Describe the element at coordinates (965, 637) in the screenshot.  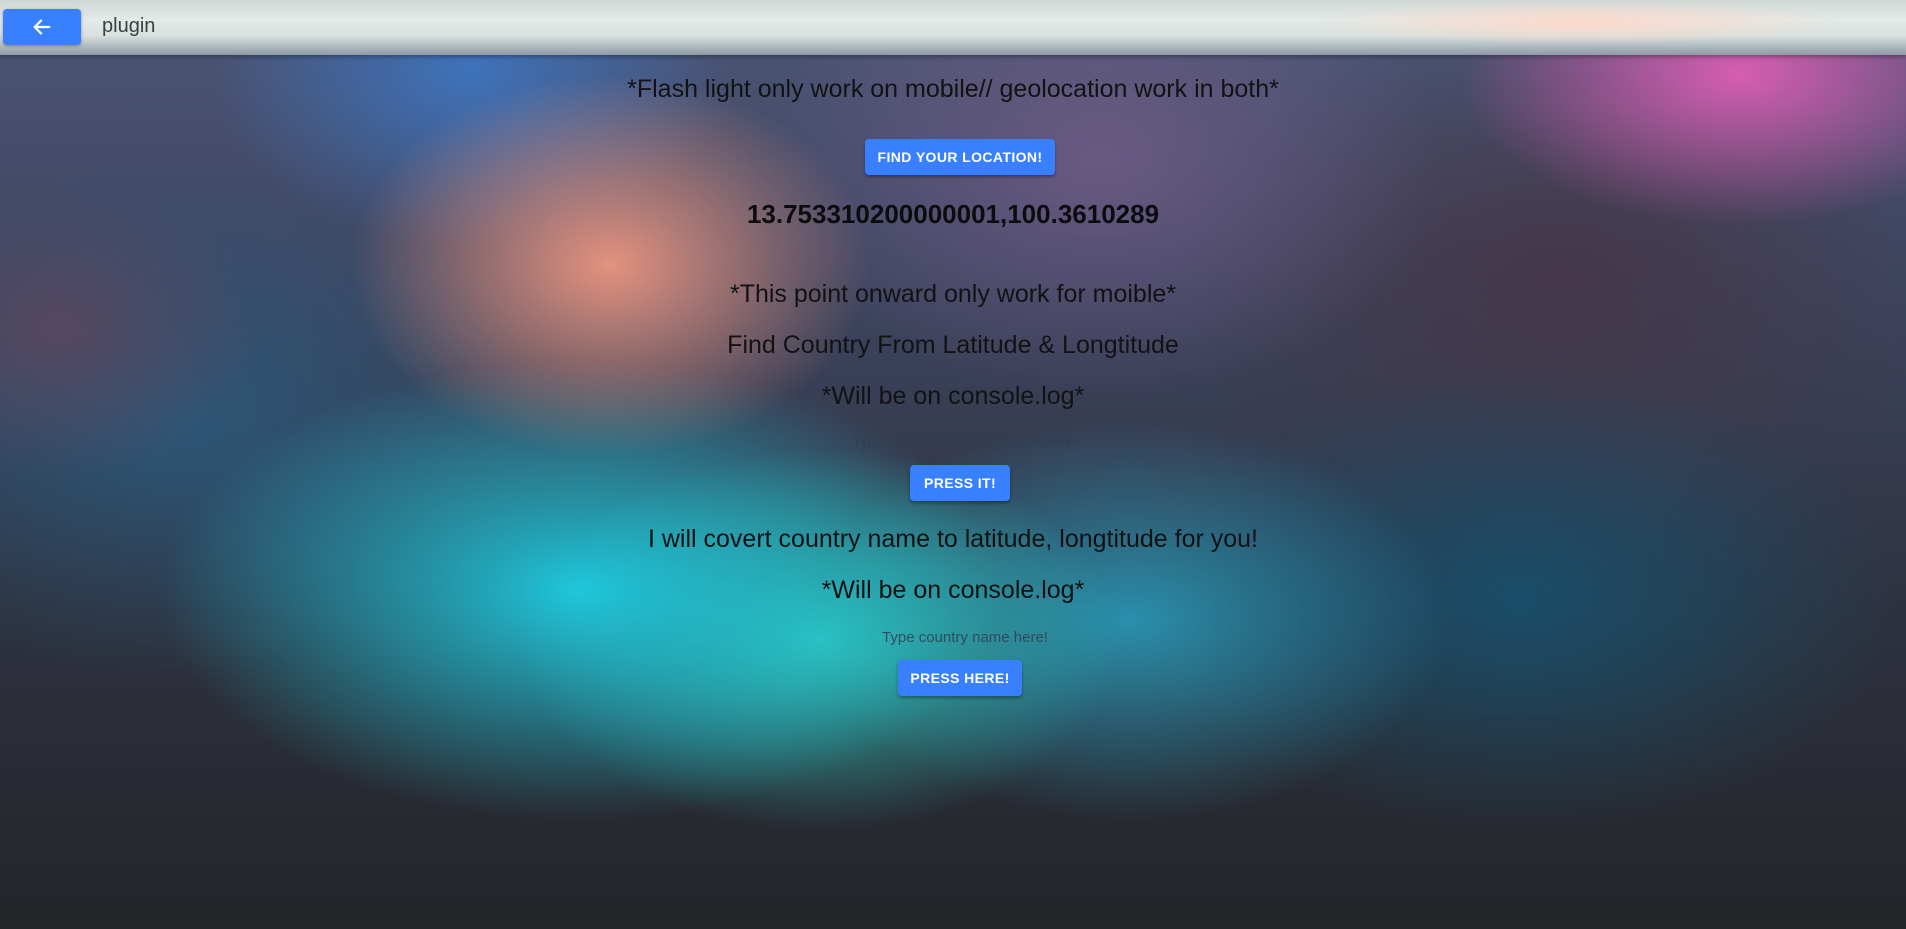
I see `country-input` at that location.